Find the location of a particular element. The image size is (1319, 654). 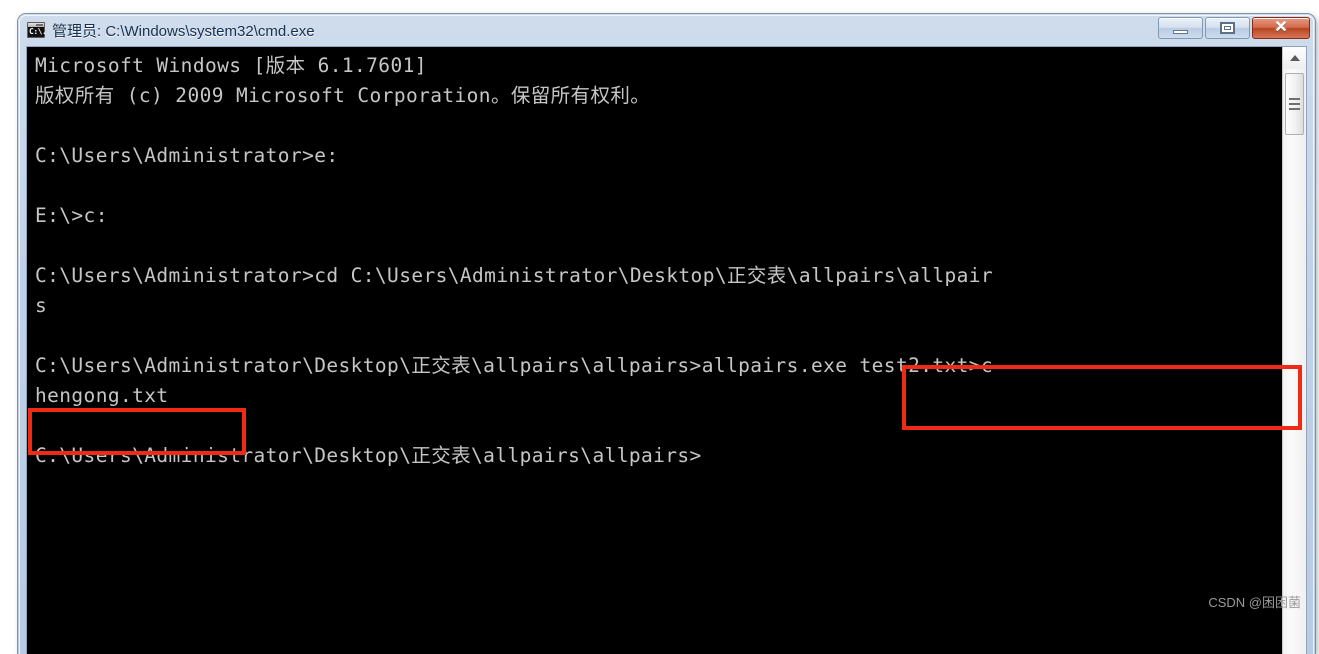

chevron-up-icon is located at coordinates (1294, 58).